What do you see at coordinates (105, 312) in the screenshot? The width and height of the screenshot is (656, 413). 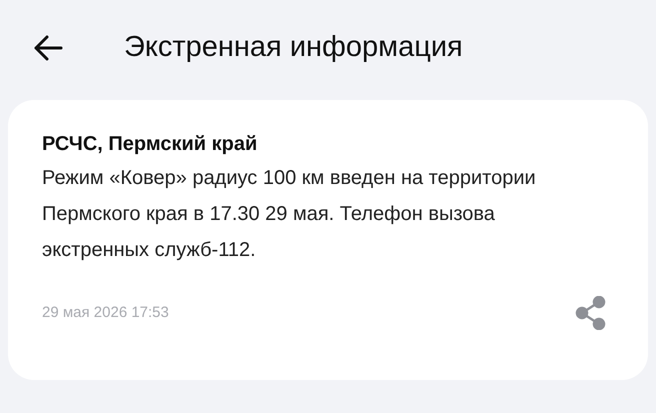 I see `message-date: 29 мая 2026 17:53` at bounding box center [105, 312].